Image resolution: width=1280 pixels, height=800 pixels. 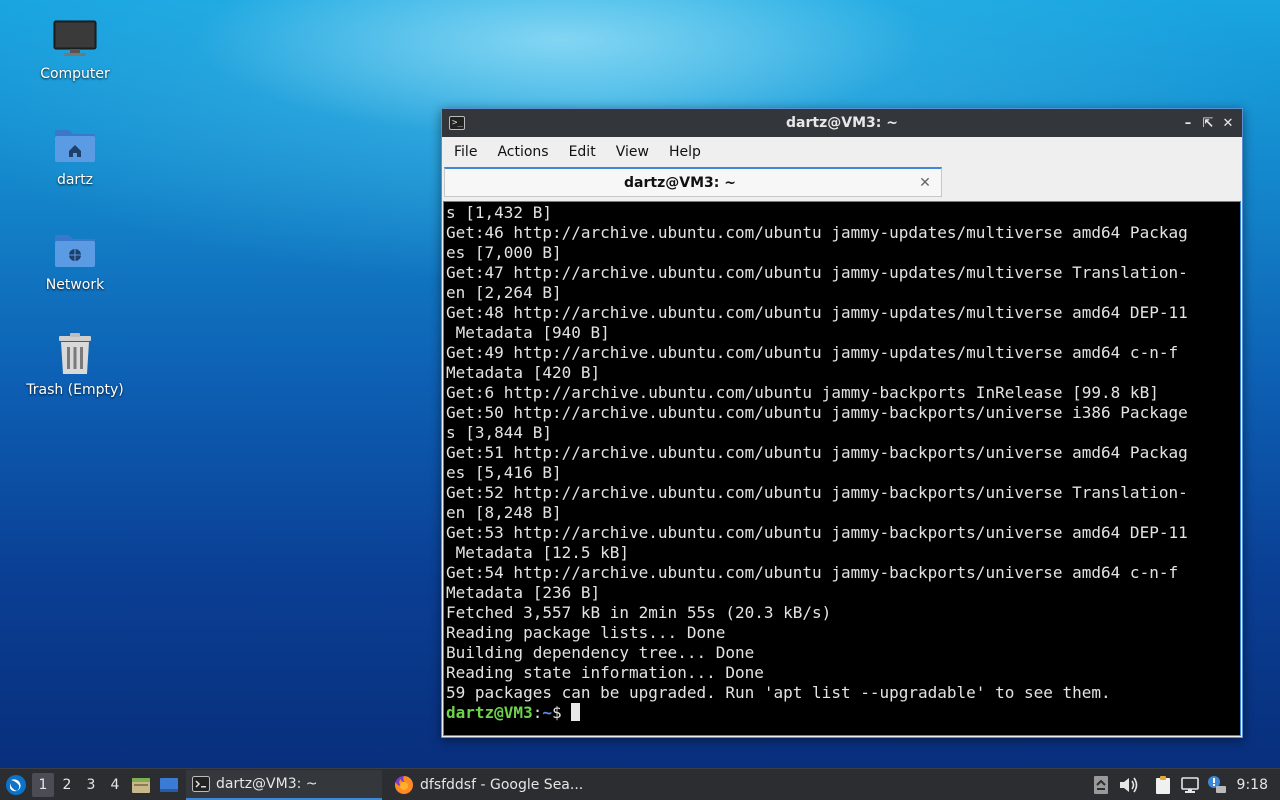 I want to click on desktop-icon-label: Trash (Empty), so click(x=75, y=390).